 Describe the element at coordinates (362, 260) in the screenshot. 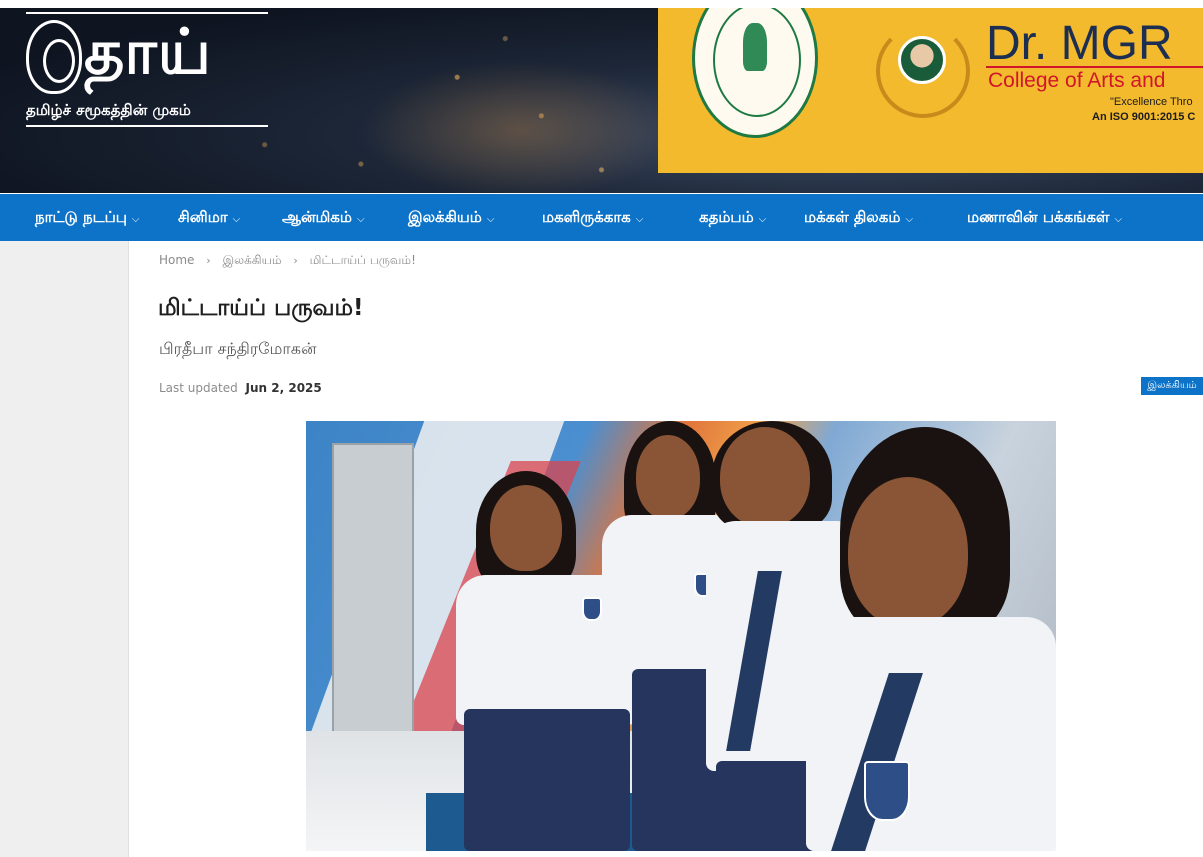

I see `breadcrumb-current: மிட்டாய்ப் பருவம்!` at that location.